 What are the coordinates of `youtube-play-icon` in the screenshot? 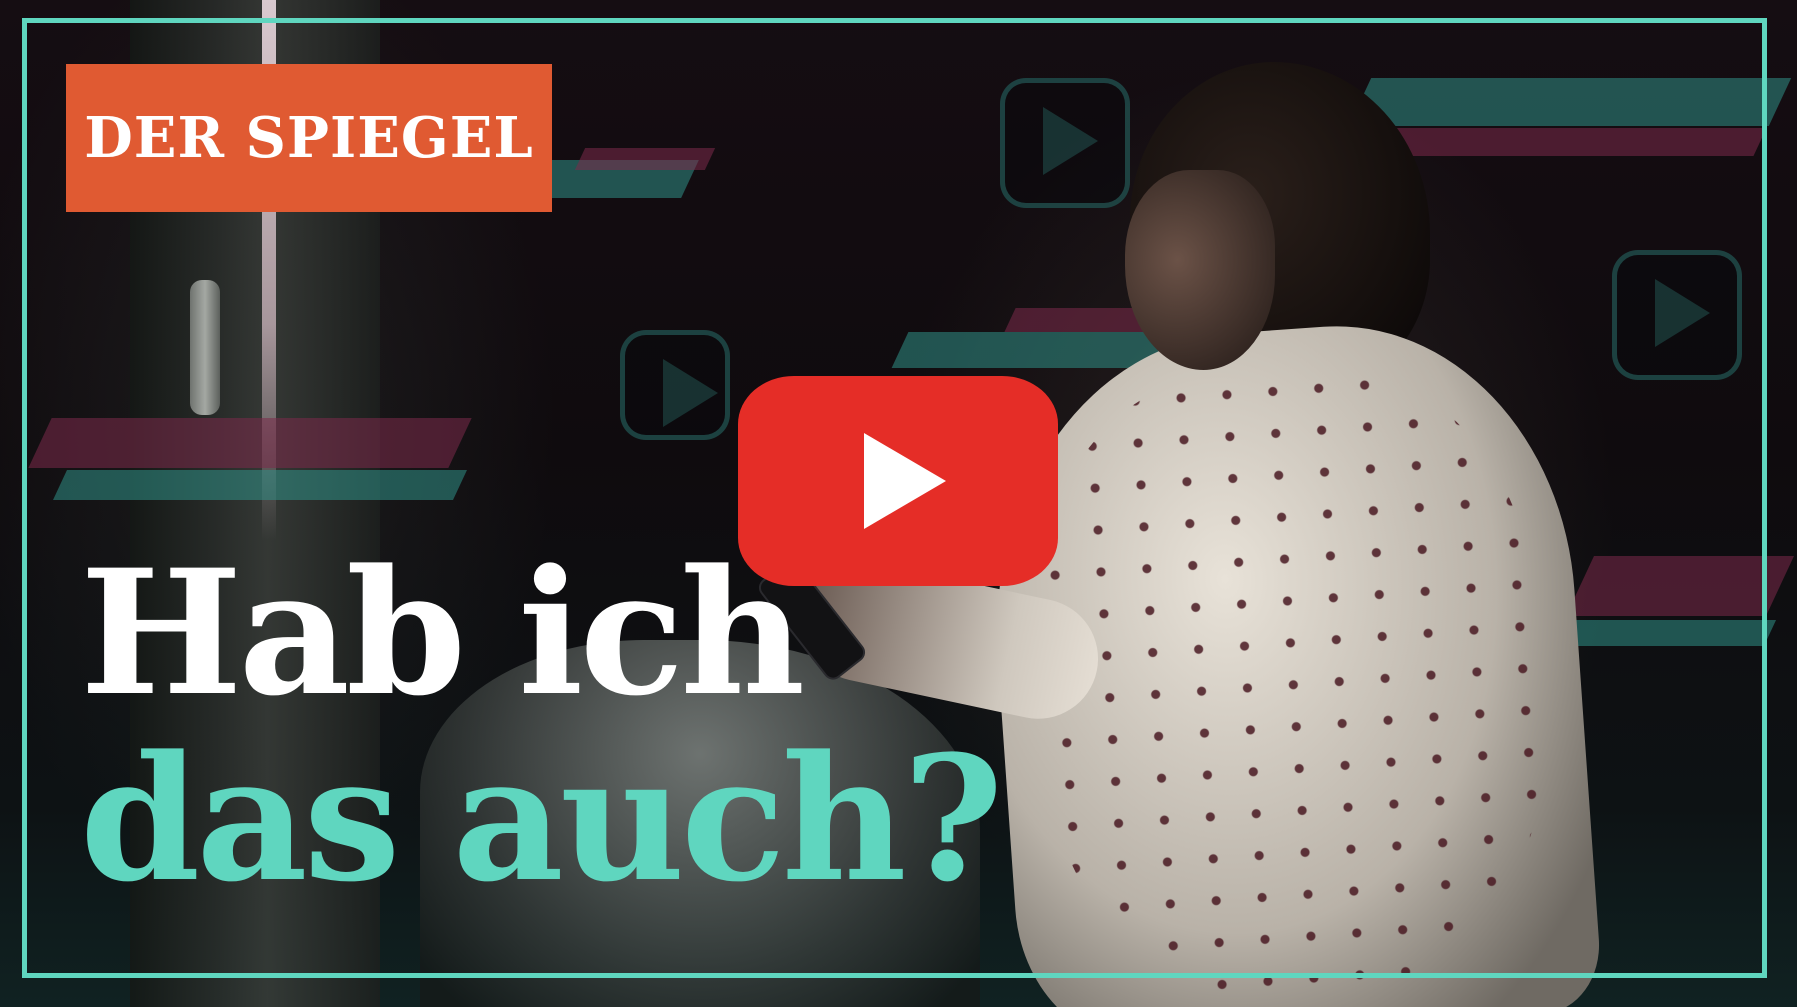 It's located at (905, 481).